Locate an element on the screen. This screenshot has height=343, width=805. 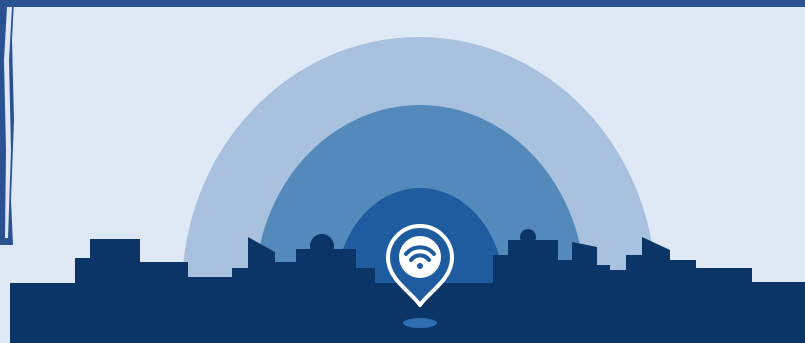
frame-top-border is located at coordinates (402, 3).